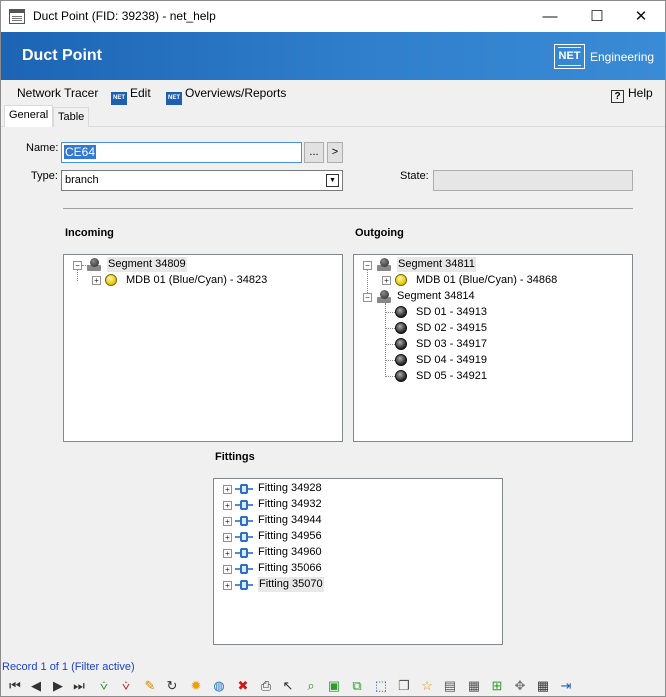  What do you see at coordinates (451, 312) in the screenshot?
I see `subduct-label: SD 01 - 34913` at bounding box center [451, 312].